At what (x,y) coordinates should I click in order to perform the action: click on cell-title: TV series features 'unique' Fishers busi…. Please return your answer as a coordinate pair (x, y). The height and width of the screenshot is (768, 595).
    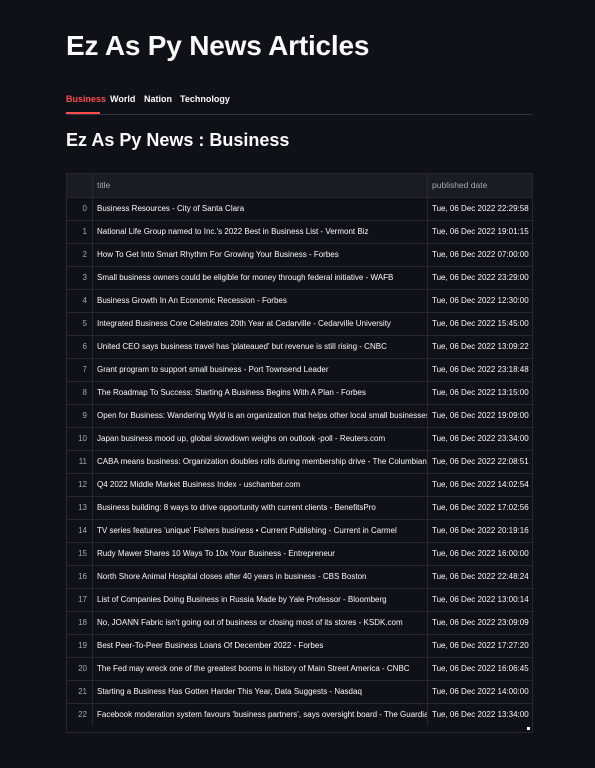
    Looking at the image, I should click on (259, 531).